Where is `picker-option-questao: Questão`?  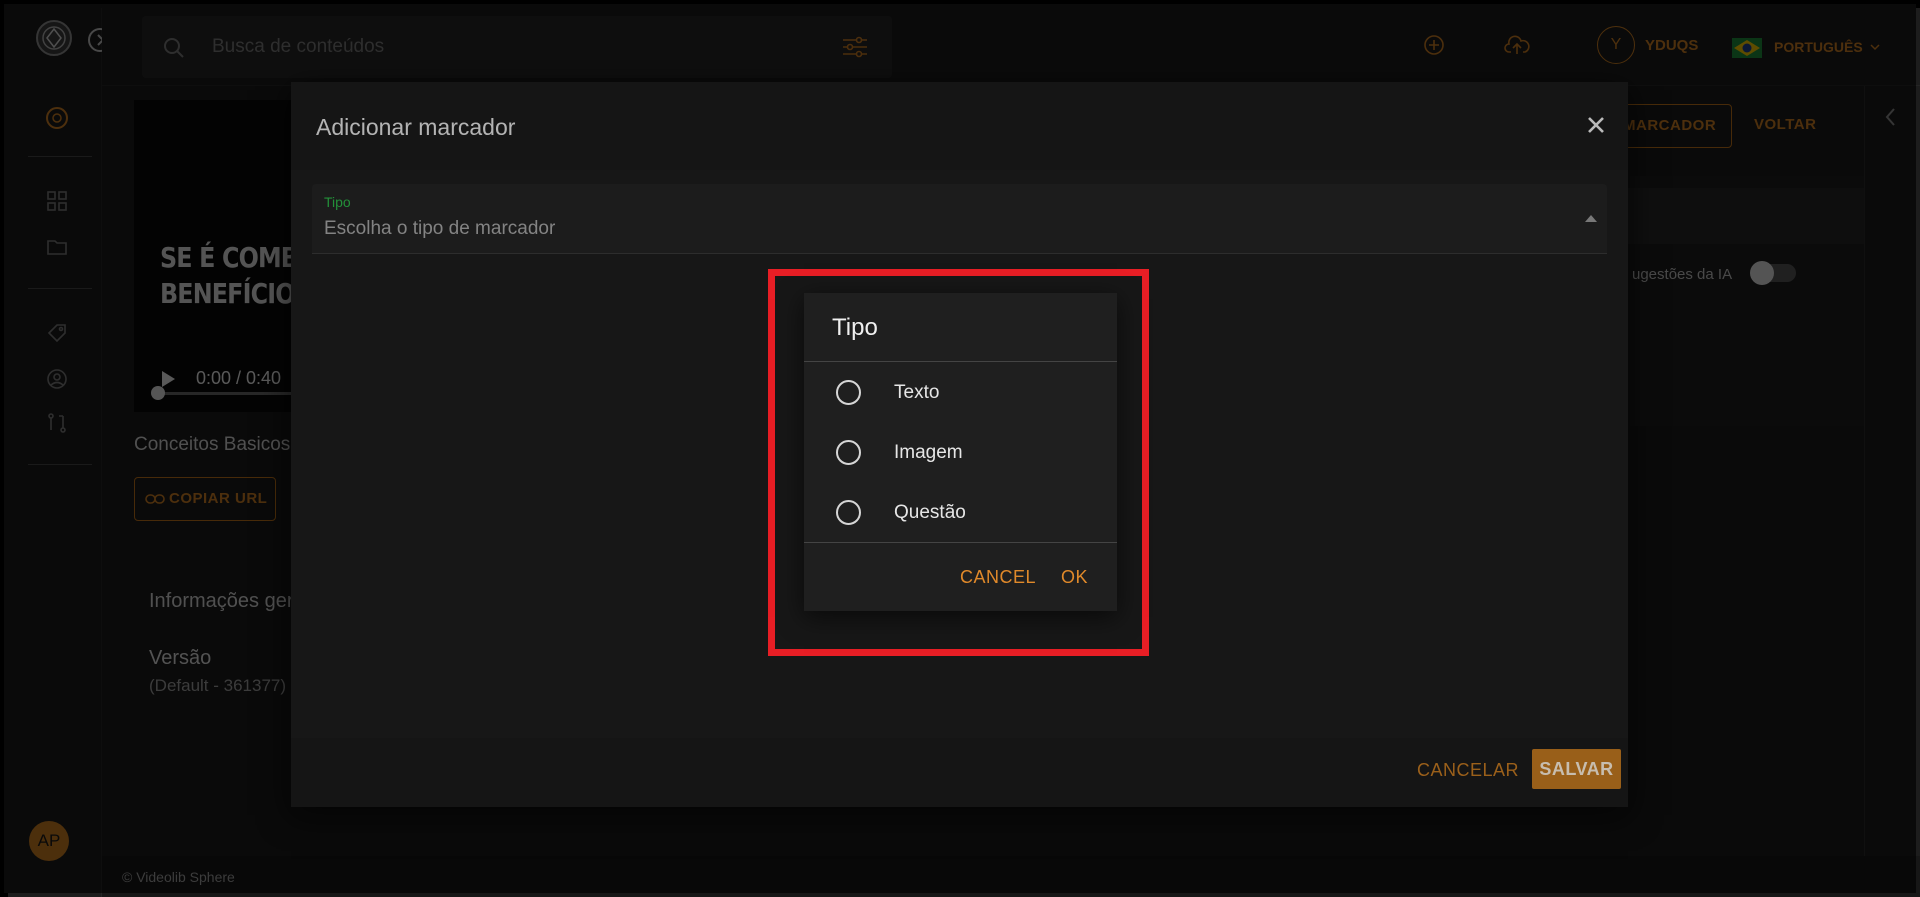 picker-option-questao: Questão is located at coordinates (960, 512).